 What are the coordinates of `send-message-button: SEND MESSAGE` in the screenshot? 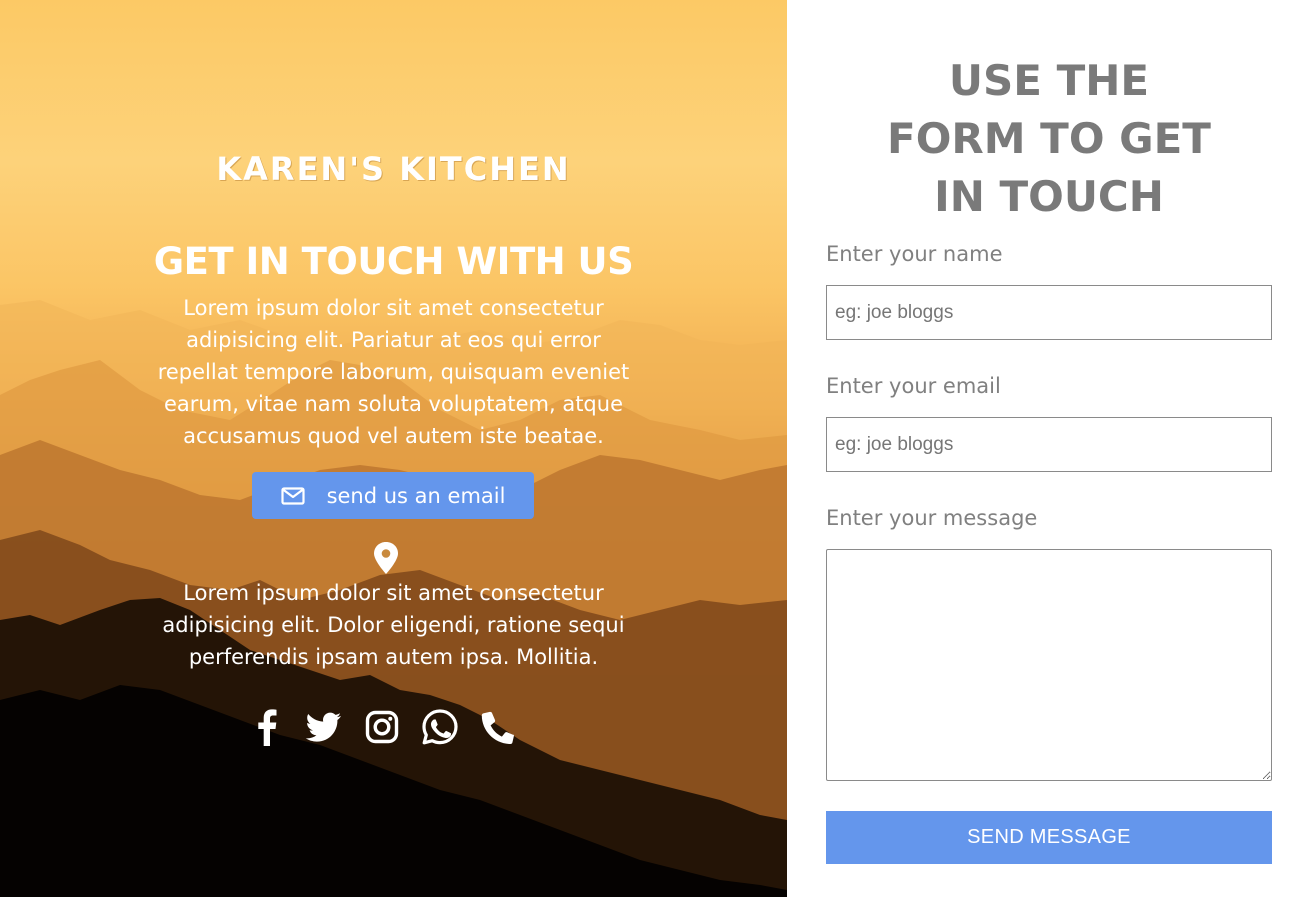 It's located at (1049, 837).